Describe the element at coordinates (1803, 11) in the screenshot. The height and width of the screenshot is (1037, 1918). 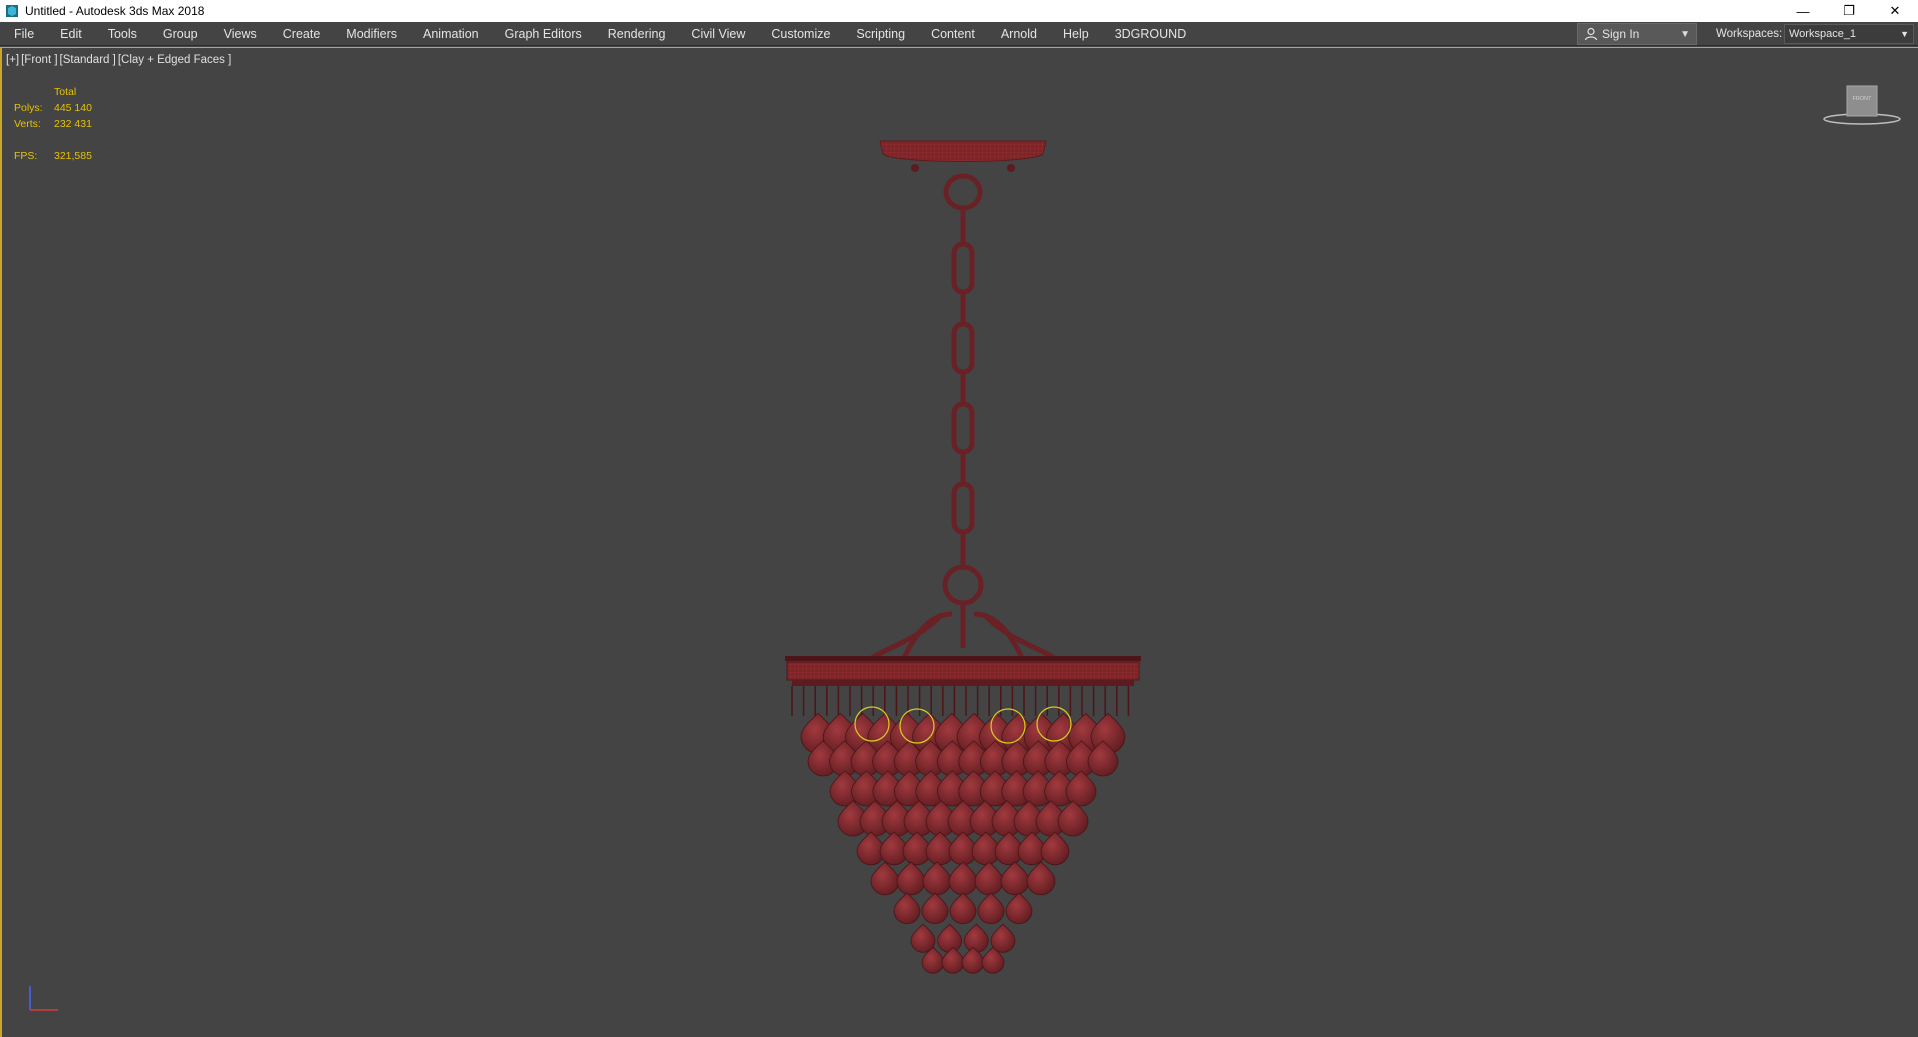
I see `minimize-button: —` at that location.